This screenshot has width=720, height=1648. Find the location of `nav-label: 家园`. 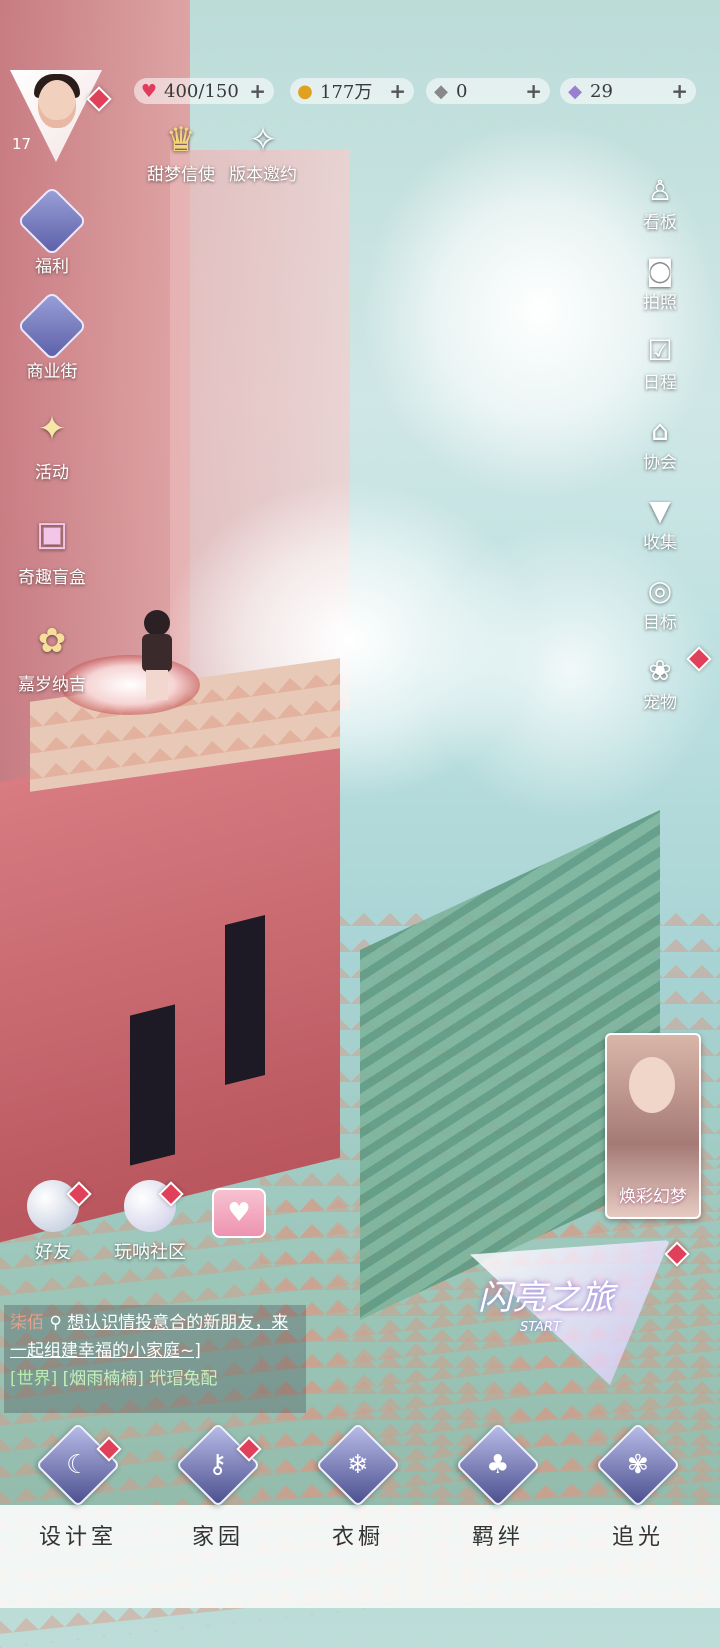

nav-label: 家园 is located at coordinates (217, 1537).